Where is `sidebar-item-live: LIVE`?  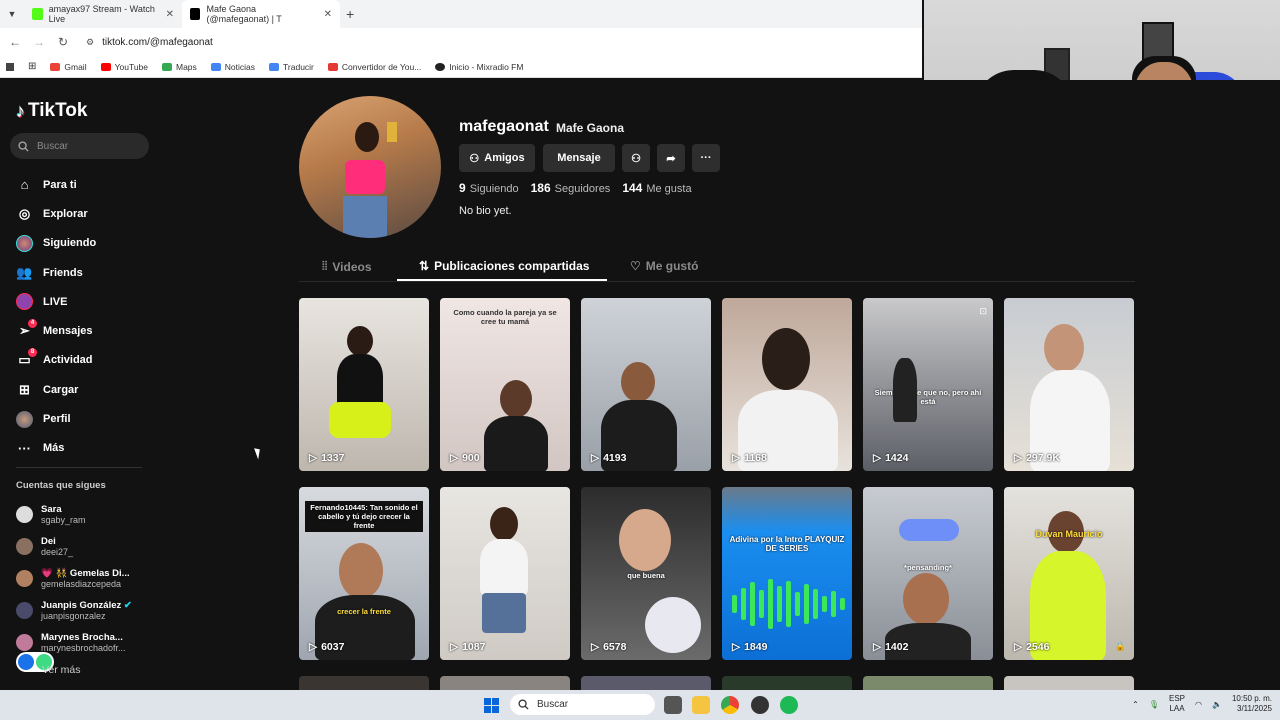 sidebar-item-live: LIVE is located at coordinates (56, 301).